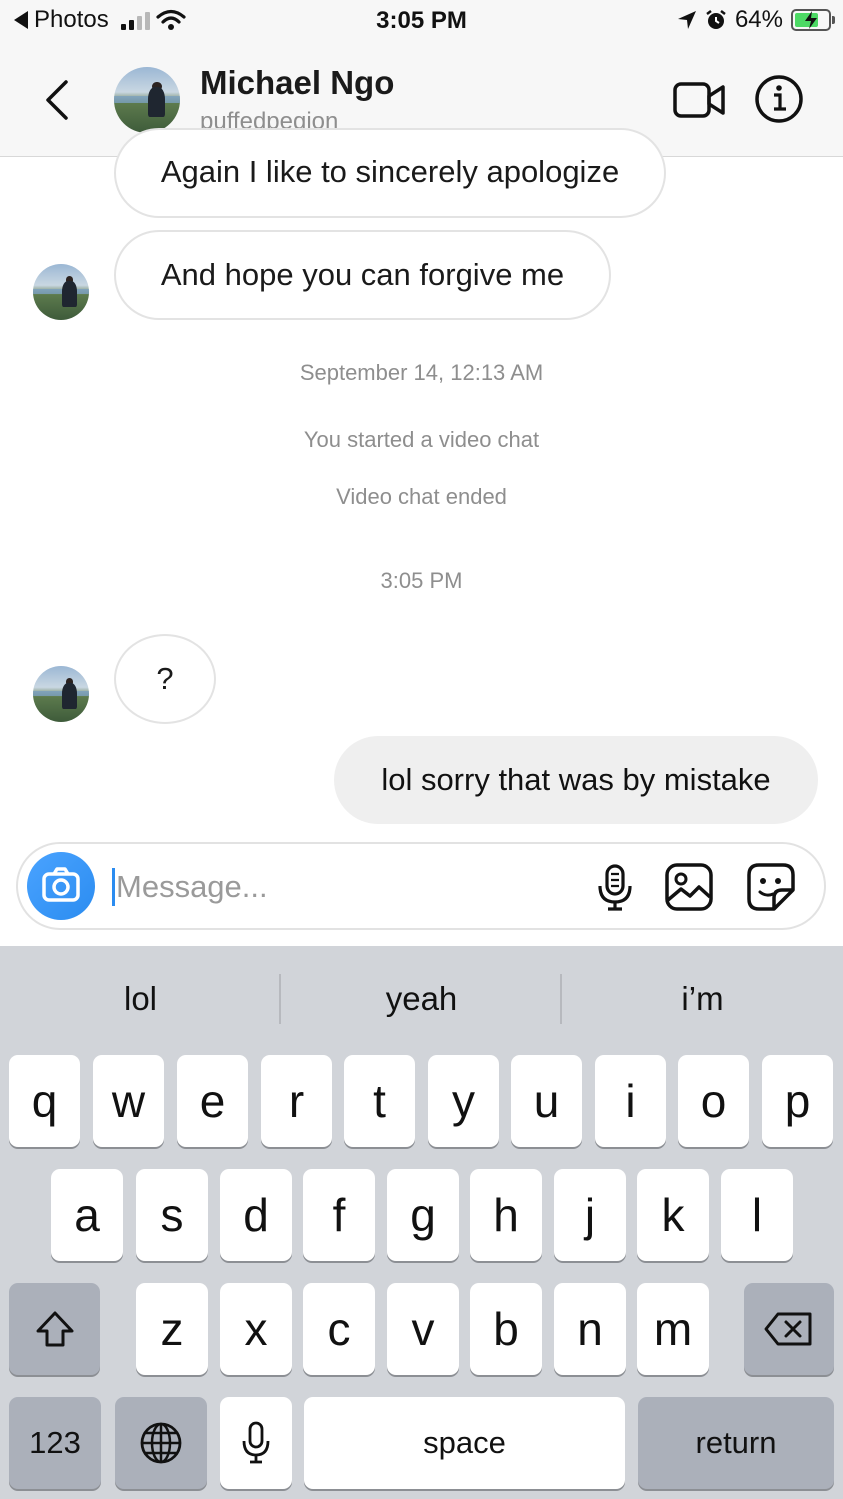 This screenshot has width=843, height=1499. Describe the element at coordinates (421, 580) in the screenshot. I see `message-timestamp: 3:05 PM` at that location.